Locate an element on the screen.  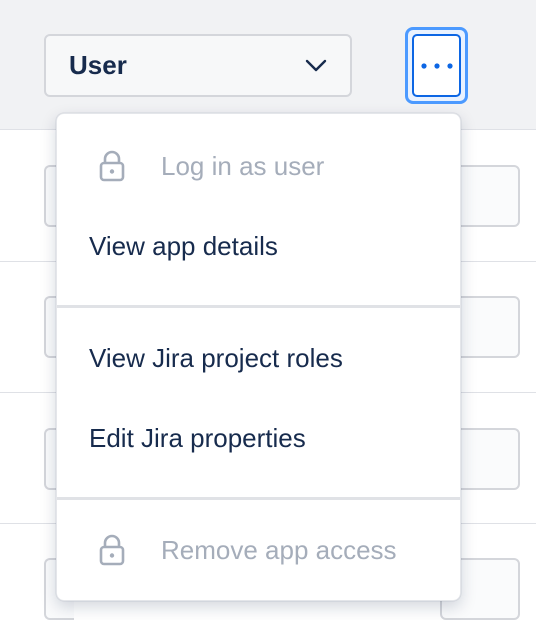
more-horizontal-icon is located at coordinates (437, 66).